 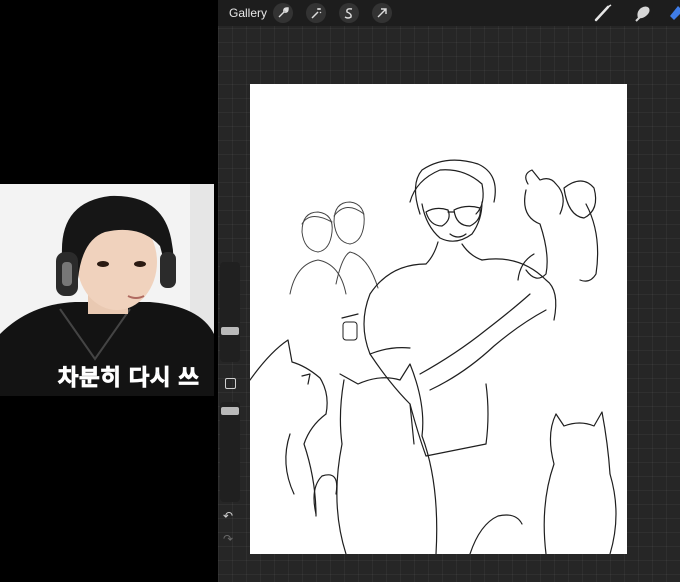 What do you see at coordinates (382, 13) in the screenshot?
I see `transform-arrow-icon` at bounding box center [382, 13].